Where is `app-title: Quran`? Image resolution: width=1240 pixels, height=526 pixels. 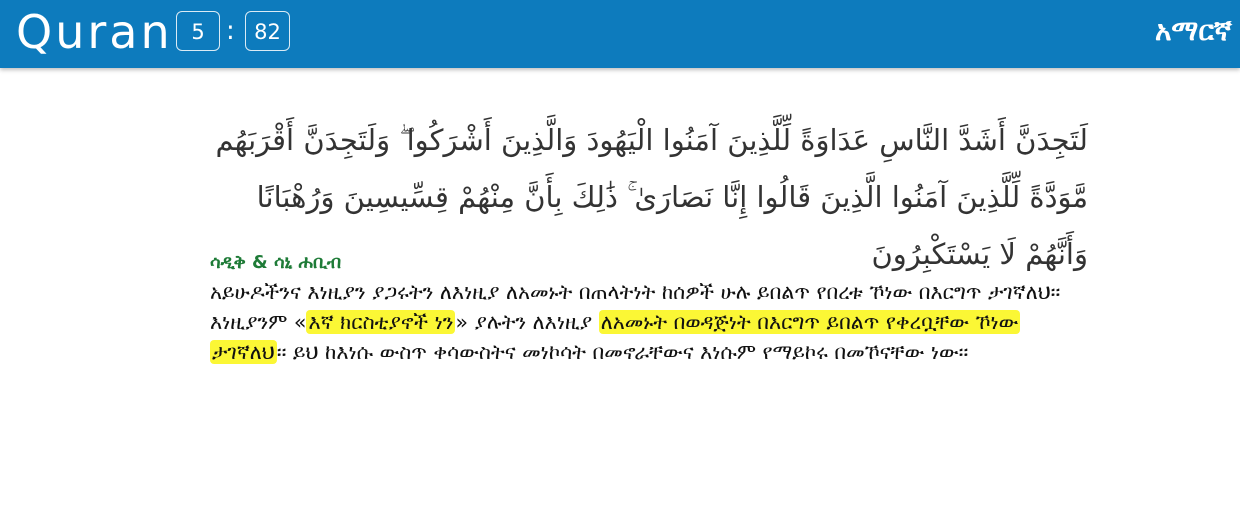 app-title: Quran is located at coordinates (94, 32).